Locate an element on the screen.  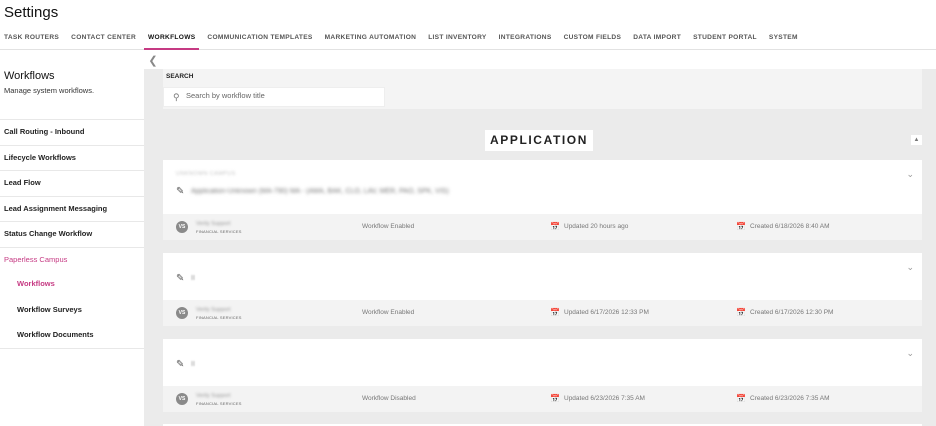
tab-data-import: DATA IMPORT is located at coordinates (657, 40).